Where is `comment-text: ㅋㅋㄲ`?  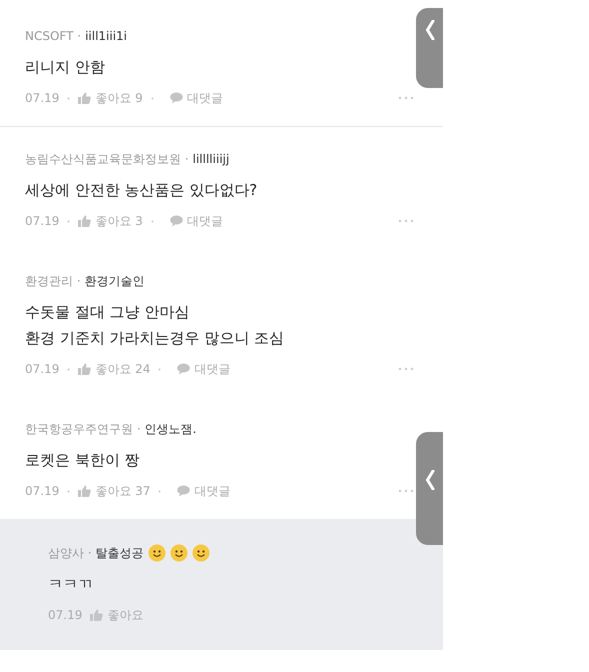 comment-text: ㅋㅋㄲ is located at coordinates (71, 584).